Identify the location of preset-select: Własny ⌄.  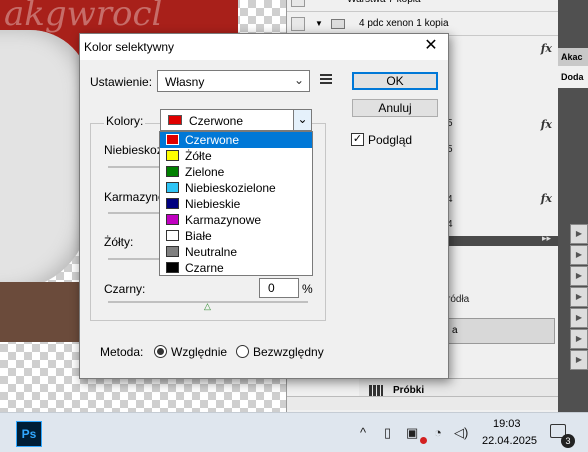
(233, 81).